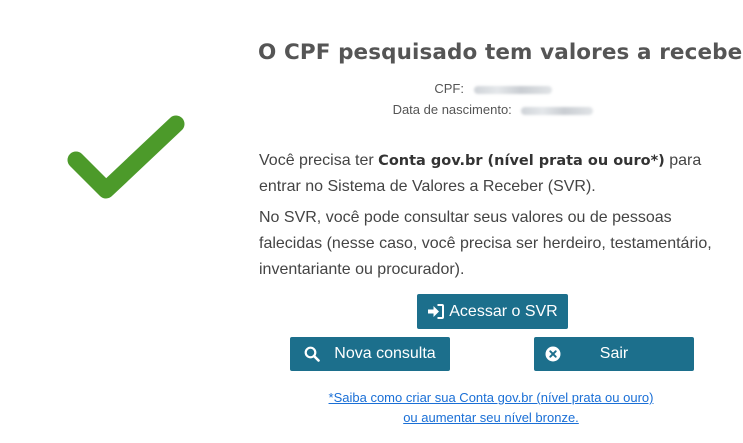  I want to click on cpf-label: CPF:, so click(449, 88).